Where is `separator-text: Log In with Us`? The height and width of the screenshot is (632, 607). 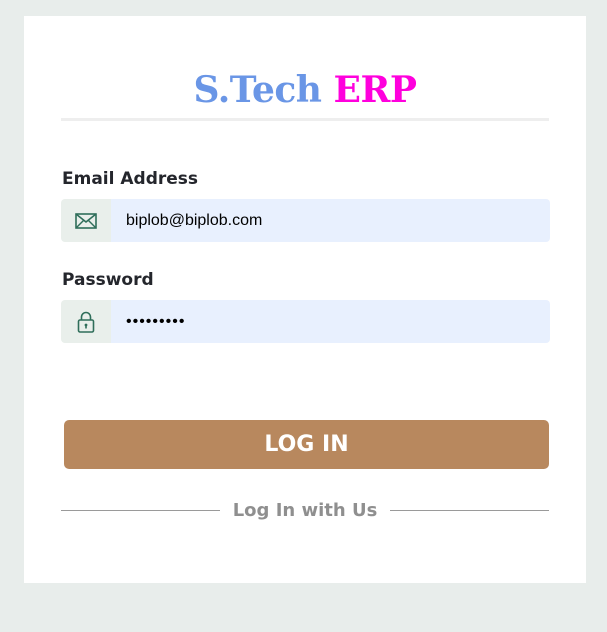
separator-text: Log In with Us is located at coordinates (305, 510).